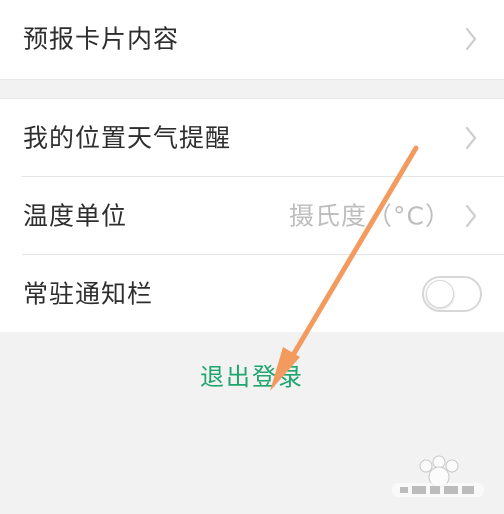  Describe the element at coordinates (88, 294) in the screenshot. I see `settings-row-label: 常驻通知栏` at that location.